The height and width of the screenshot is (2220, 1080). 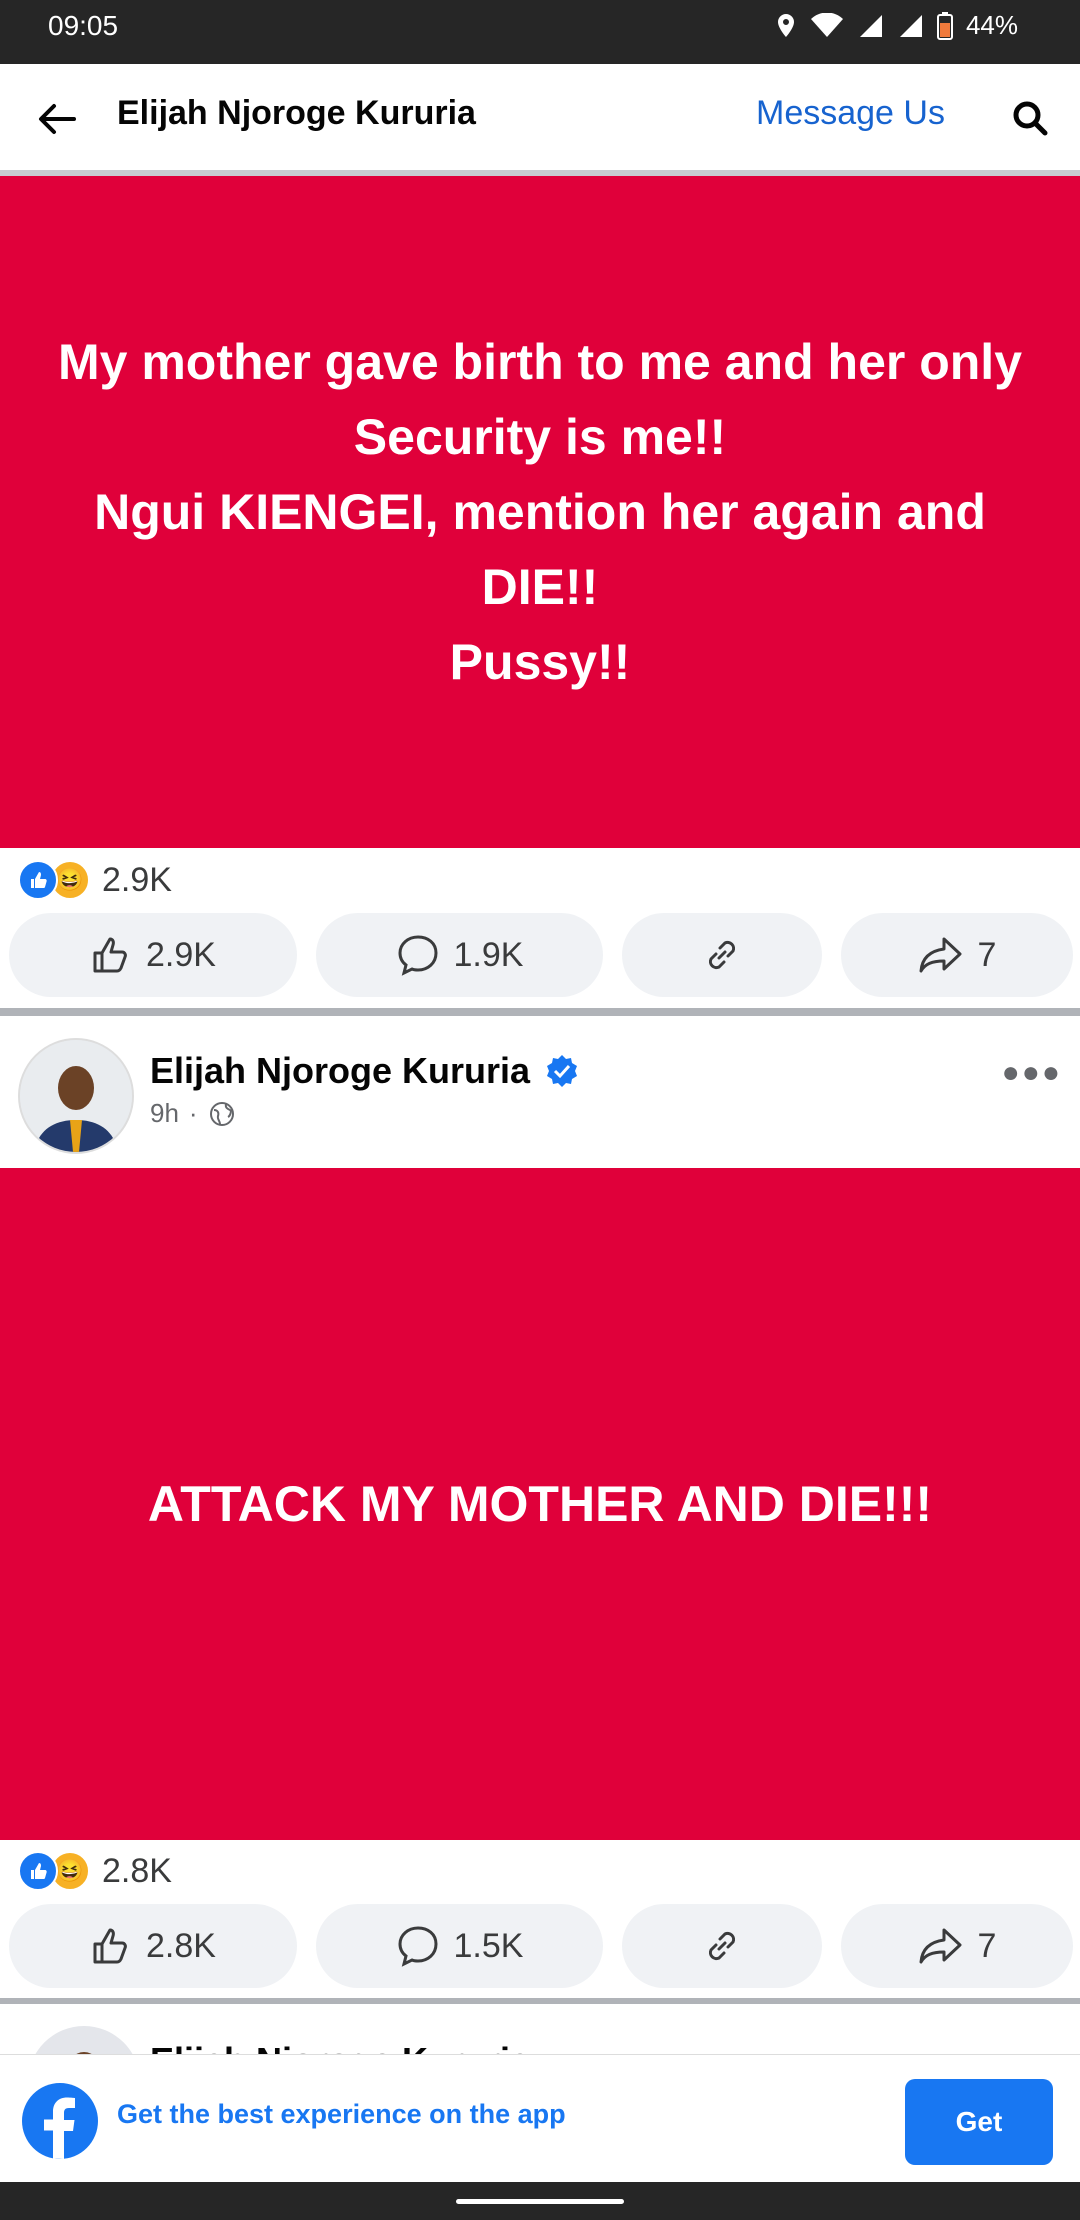 I want to click on post-meta: 9h ·, so click(x=193, y=1113).